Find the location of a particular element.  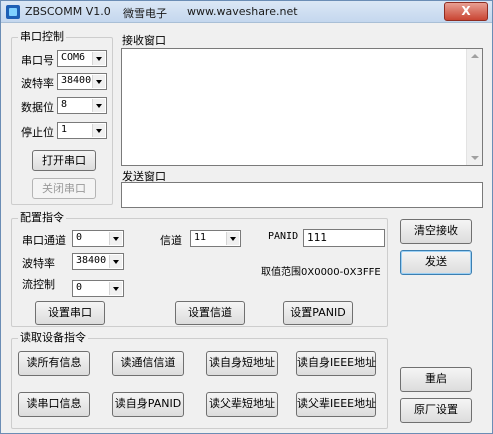

baud-select: 38400 is located at coordinates (82, 81).